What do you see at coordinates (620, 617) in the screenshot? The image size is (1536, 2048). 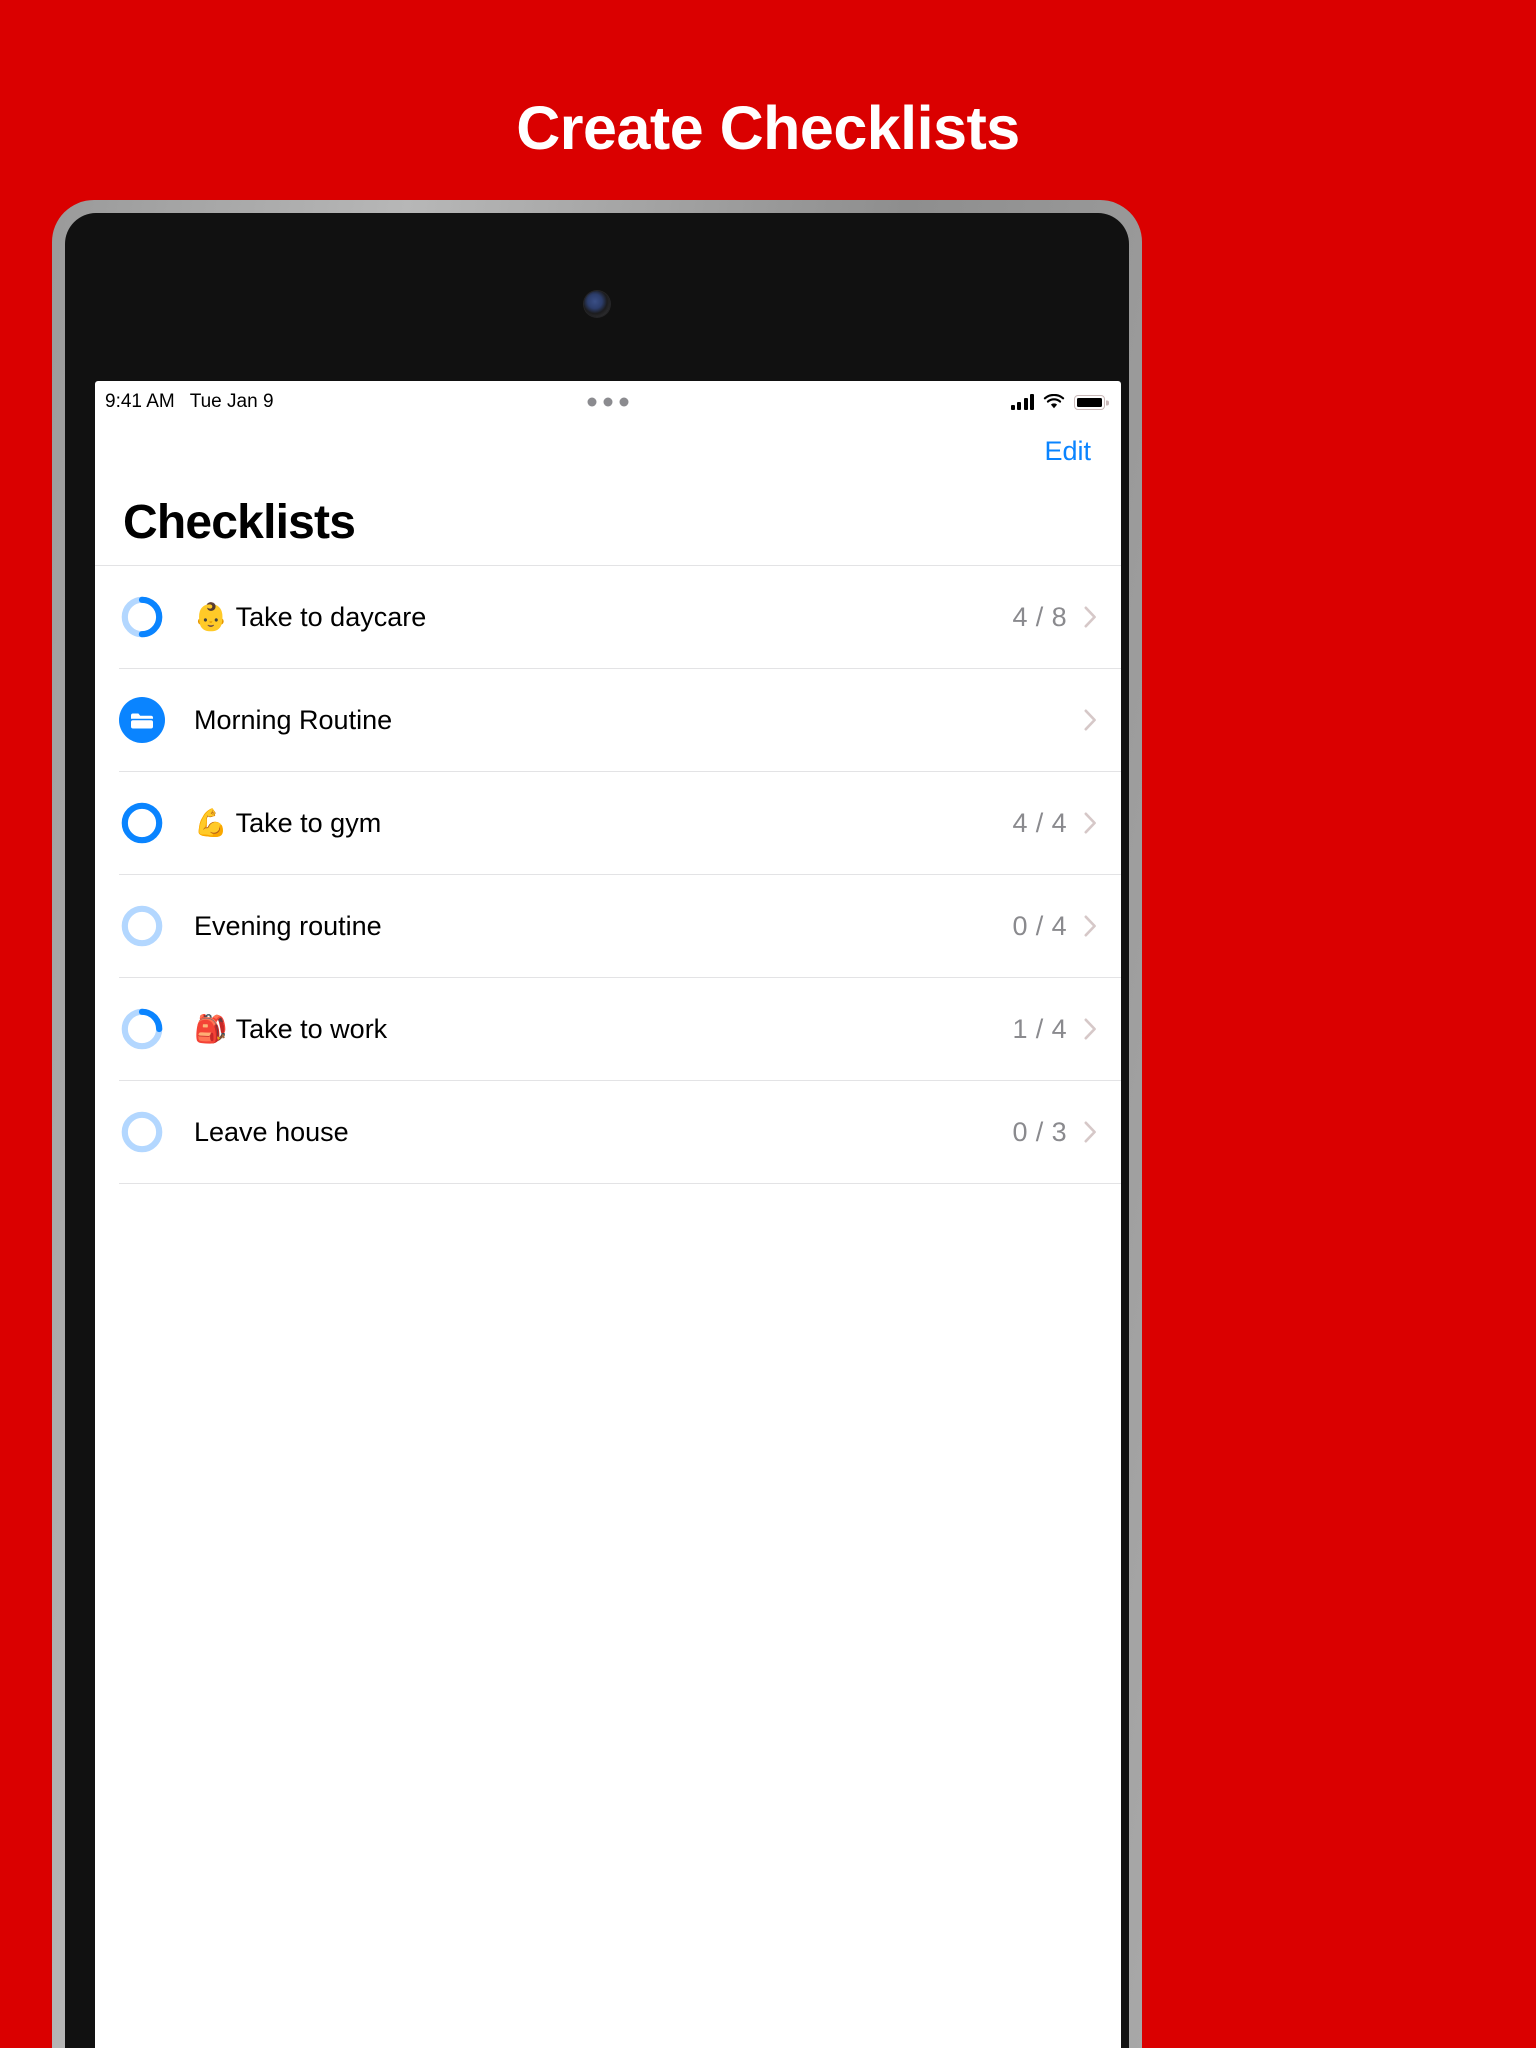 I see `checklist-row: 👶 Take to daycare 4 / 8` at bounding box center [620, 617].